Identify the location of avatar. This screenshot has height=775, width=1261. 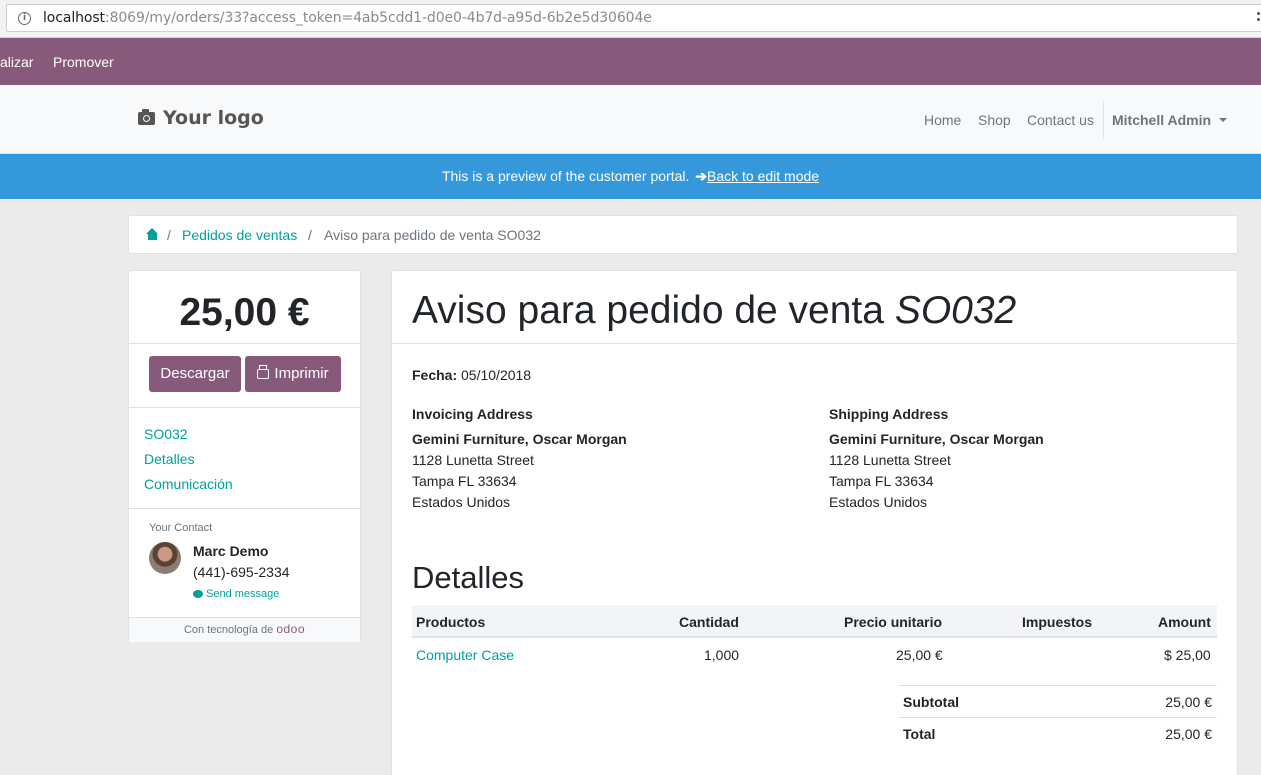
(165, 558).